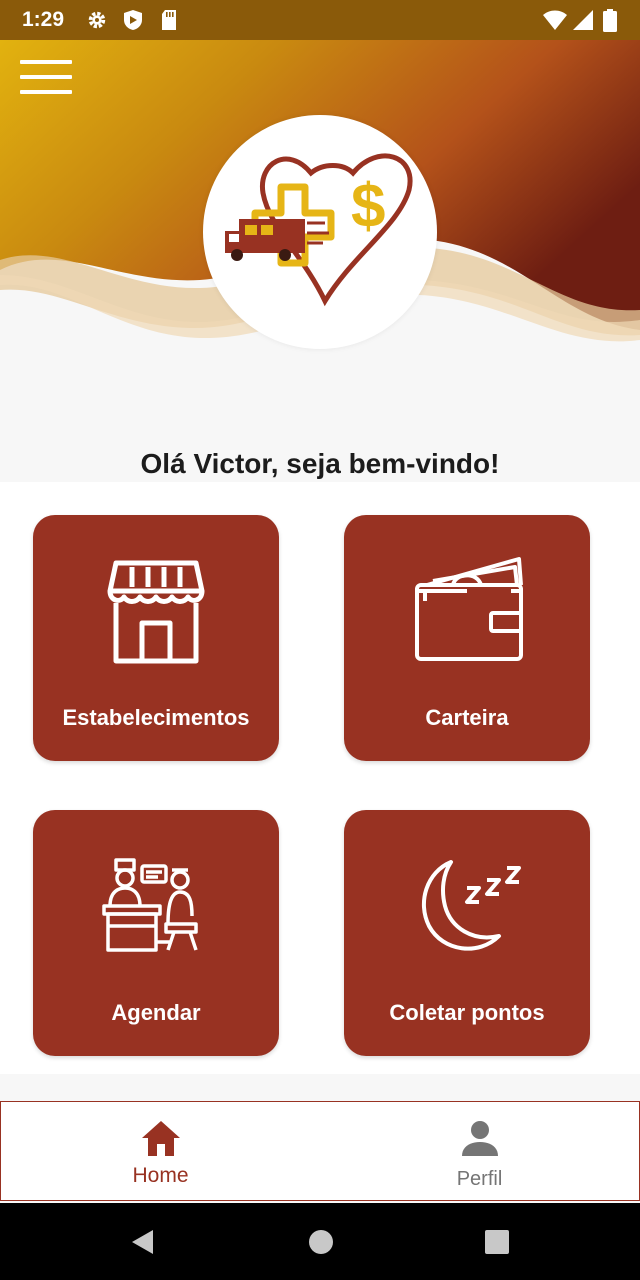  What do you see at coordinates (160, 1175) in the screenshot?
I see `nav-label-home: Home` at bounding box center [160, 1175].